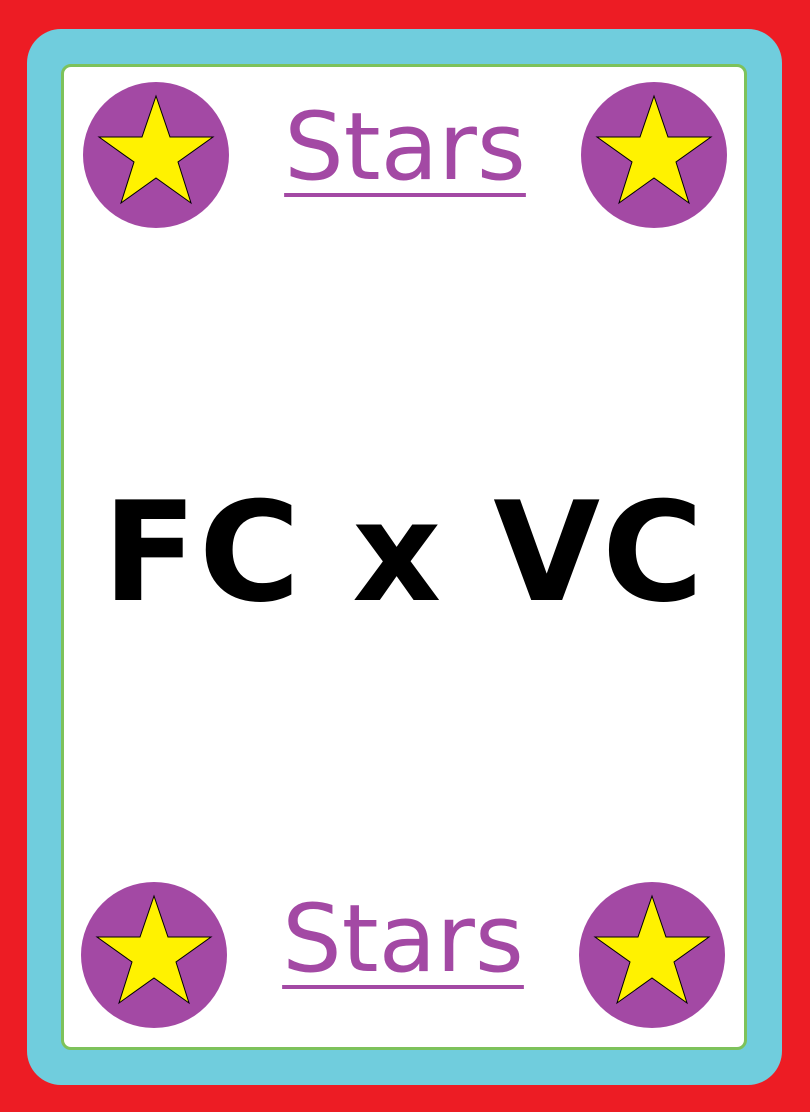 Image resolution: width=810 pixels, height=1112 pixels. What do you see at coordinates (404, 552) in the screenshot?
I see `card-title: FC x VC` at bounding box center [404, 552].